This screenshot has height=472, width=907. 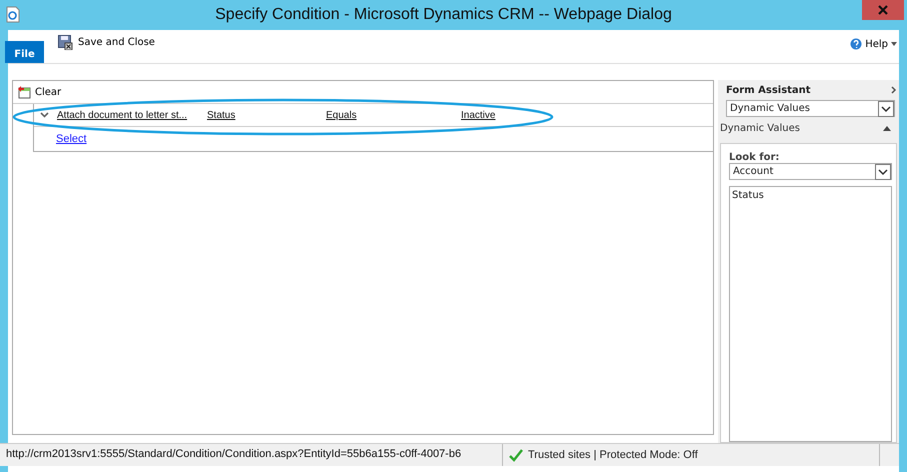 What do you see at coordinates (810, 171) in the screenshot?
I see `entity-dropdown: Account` at bounding box center [810, 171].